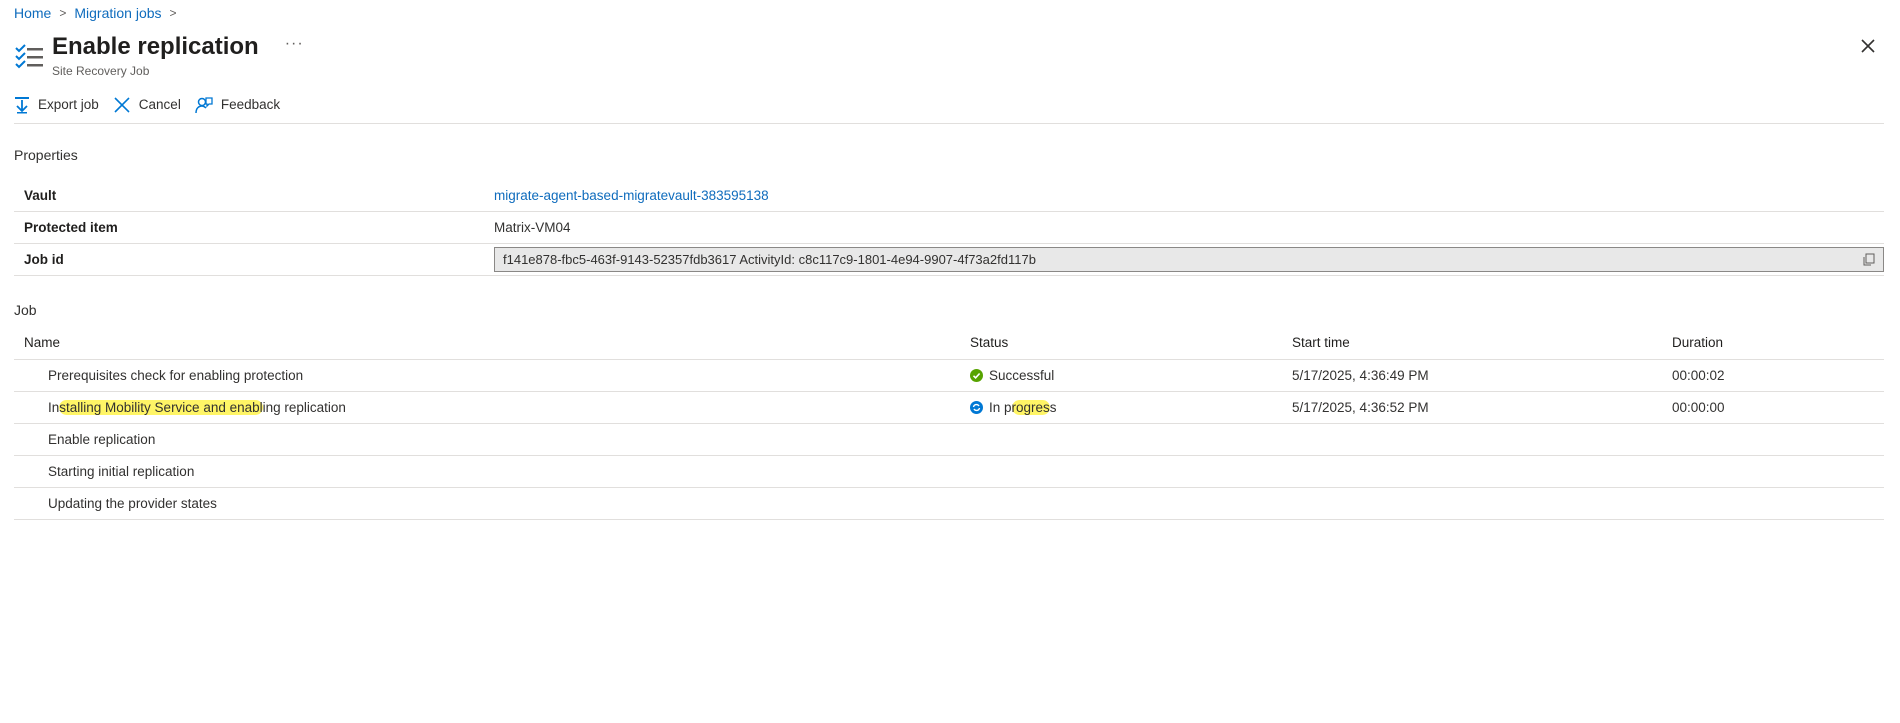 The image size is (1900, 723). What do you see at coordinates (159, 104) in the screenshot?
I see `cancel-label: Cancel` at bounding box center [159, 104].